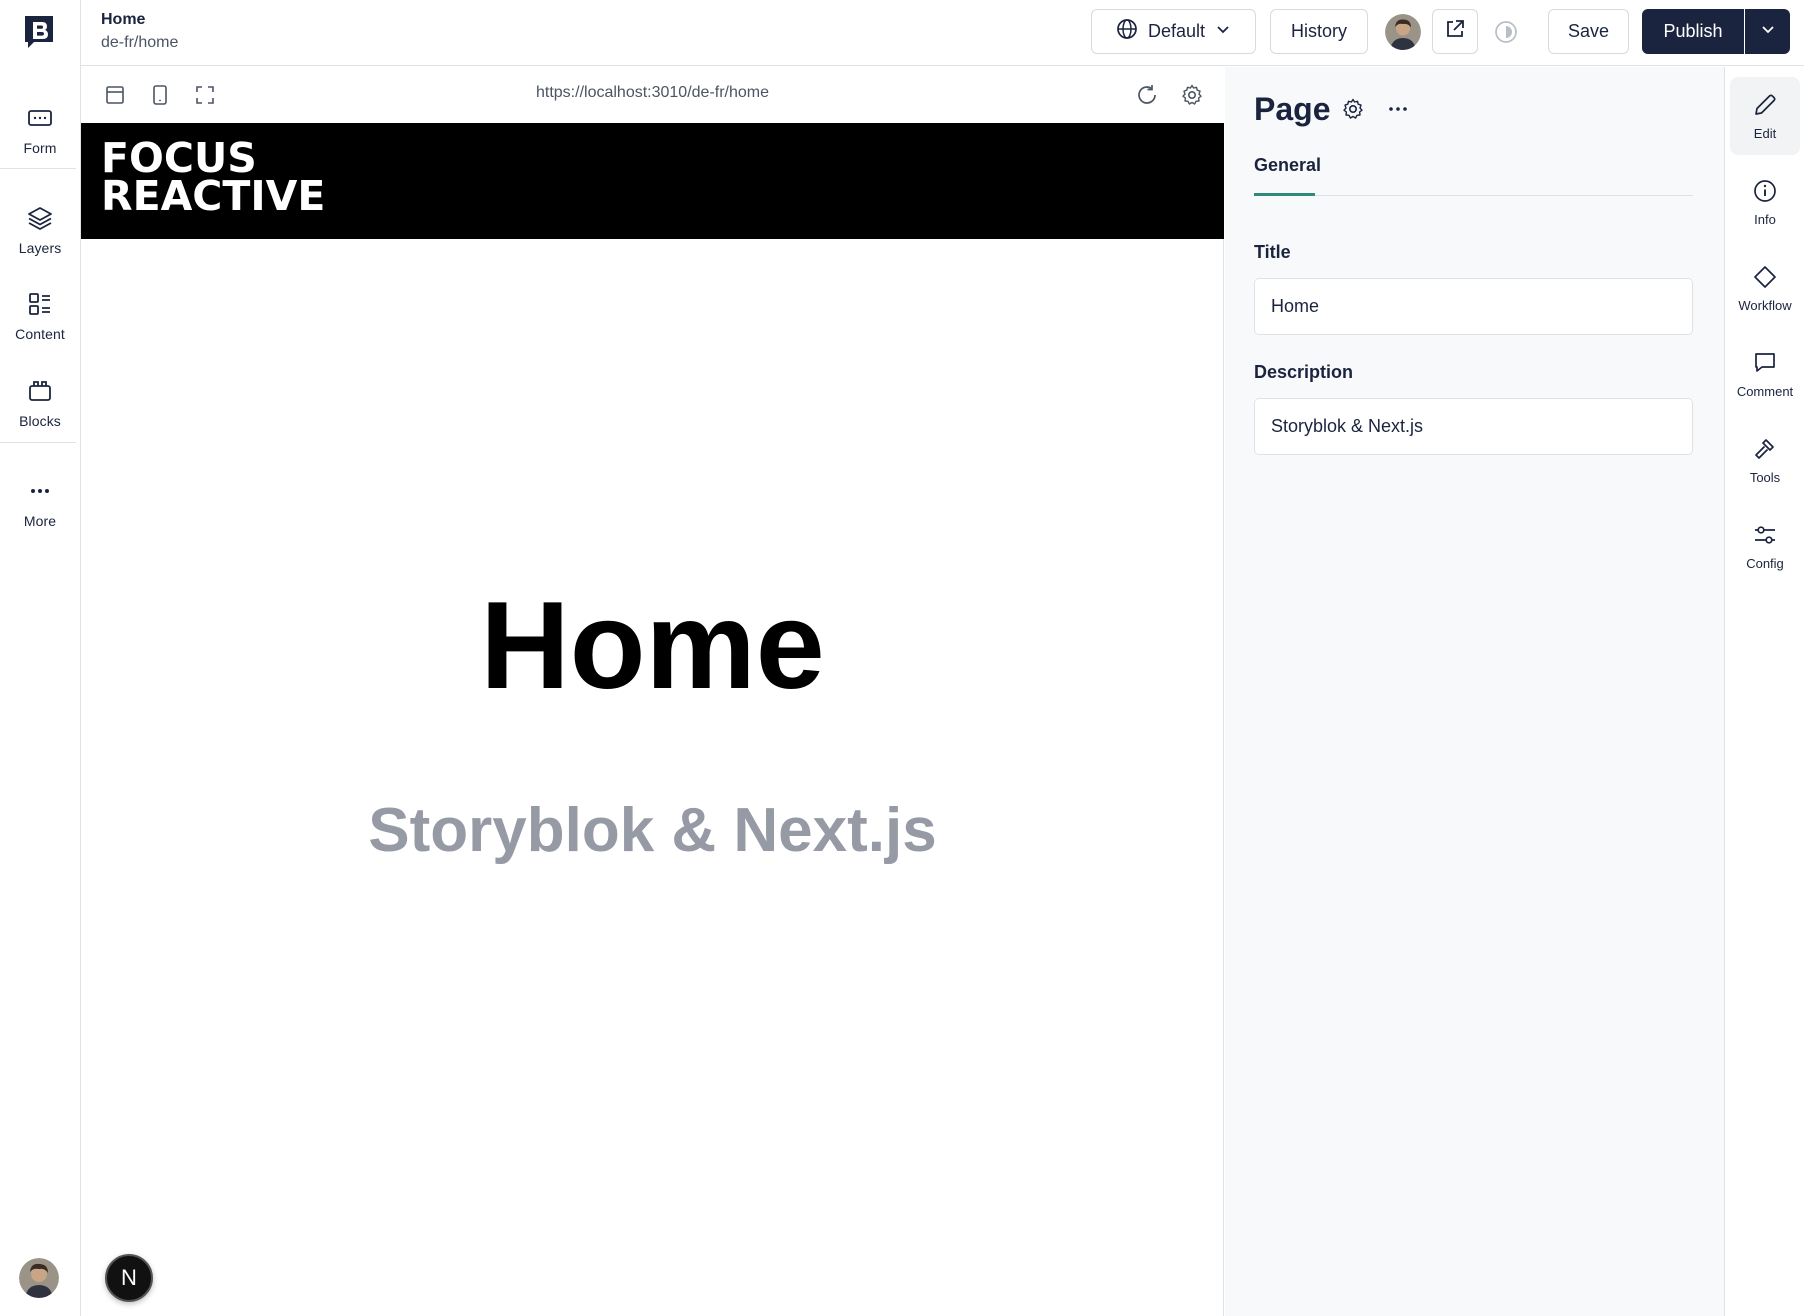  Describe the element at coordinates (39, 1278) in the screenshot. I see `user-avatar` at that location.